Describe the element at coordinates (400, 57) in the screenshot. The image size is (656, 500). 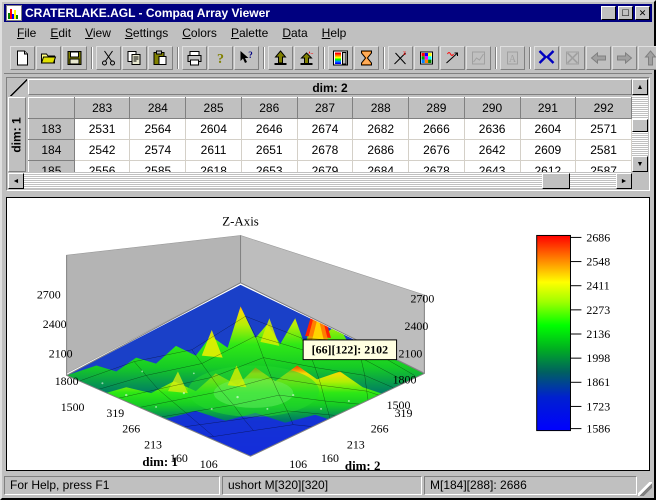
I see `function-button: z` at that location.